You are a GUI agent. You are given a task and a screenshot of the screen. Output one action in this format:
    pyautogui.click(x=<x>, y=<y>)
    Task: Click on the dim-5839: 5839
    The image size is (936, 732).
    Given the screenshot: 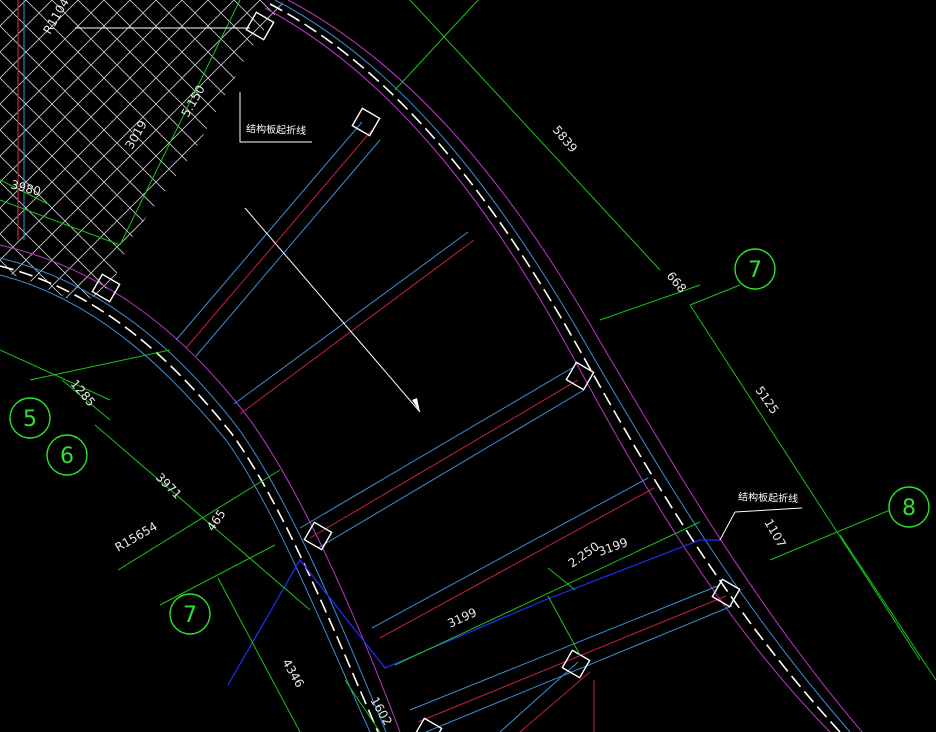 What is the action you would take?
    pyautogui.click(x=565, y=139)
    